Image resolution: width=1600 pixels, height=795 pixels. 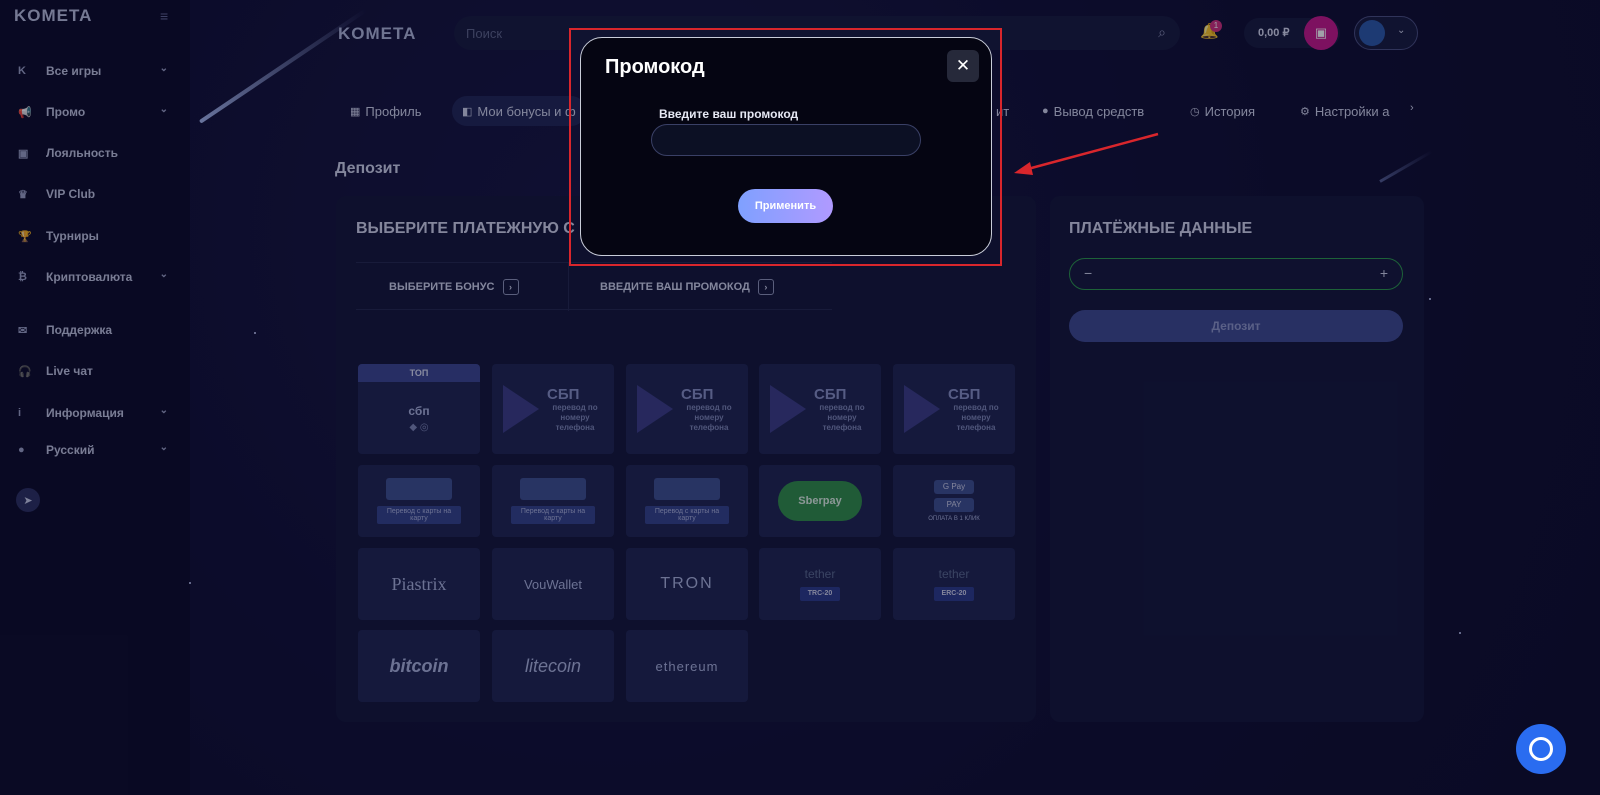 What do you see at coordinates (785, 147) in the screenshot?
I see `annotation-frame` at bounding box center [785, 147].